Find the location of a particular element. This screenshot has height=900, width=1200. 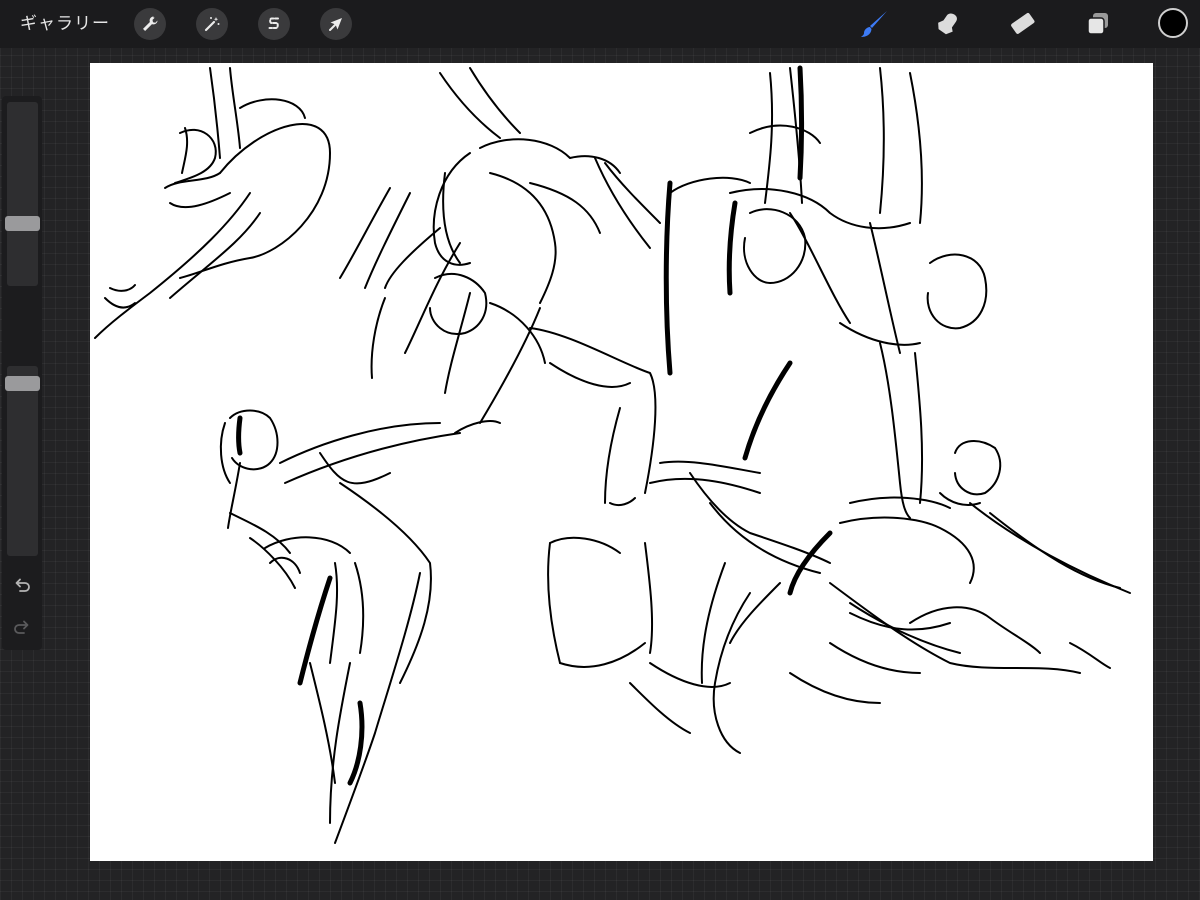

selection-button is located at coordinates (274, 24).